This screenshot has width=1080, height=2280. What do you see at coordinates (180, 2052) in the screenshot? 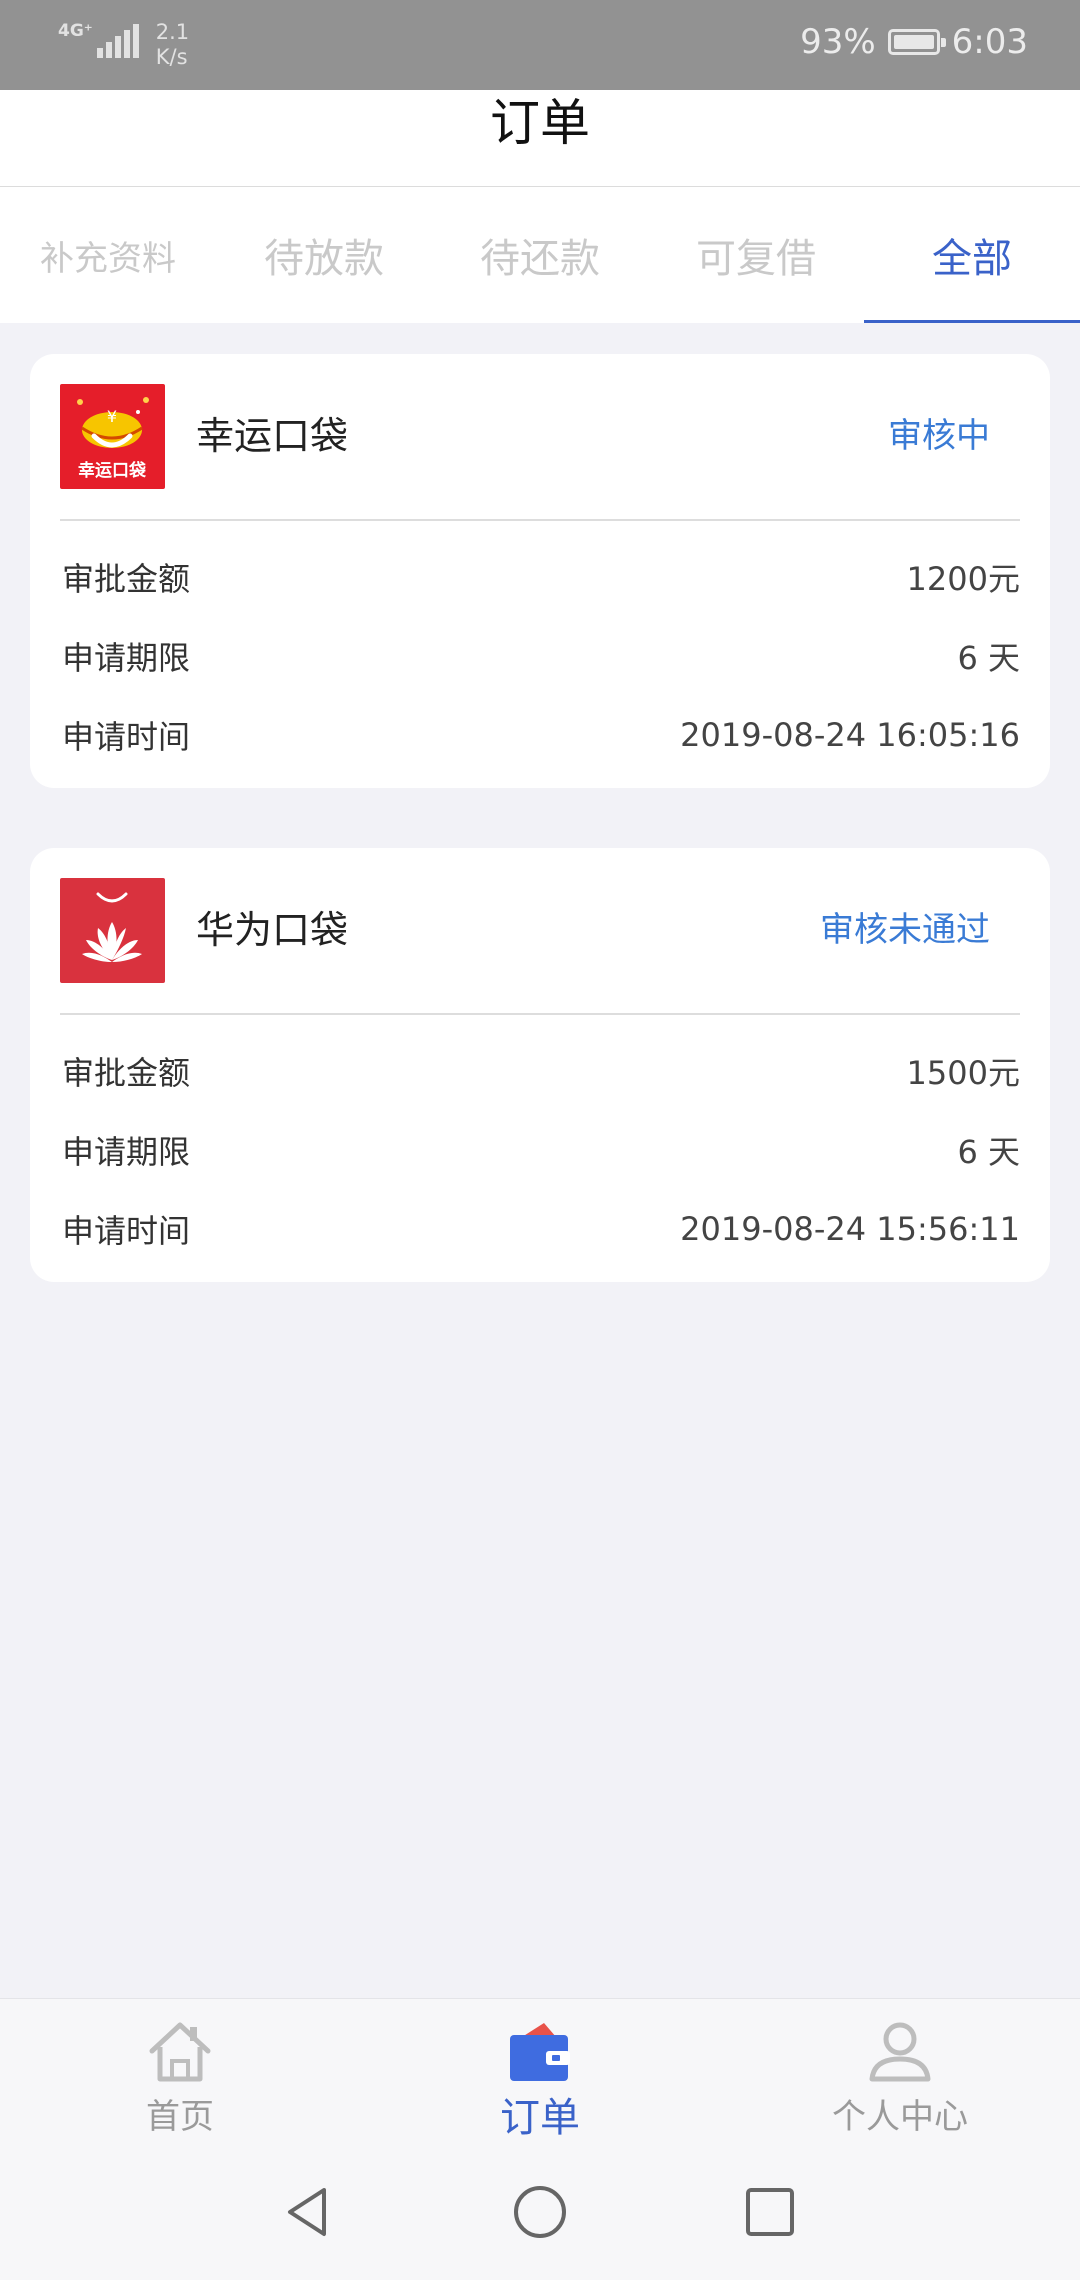
I see `home-icon` at bounding box center [180, 2052].